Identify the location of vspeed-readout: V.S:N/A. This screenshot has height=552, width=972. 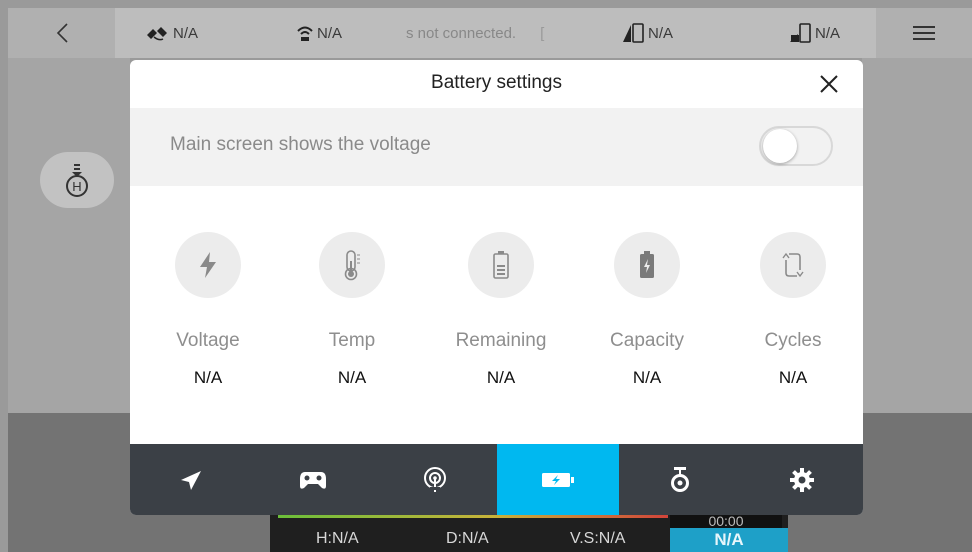
(598, 538).